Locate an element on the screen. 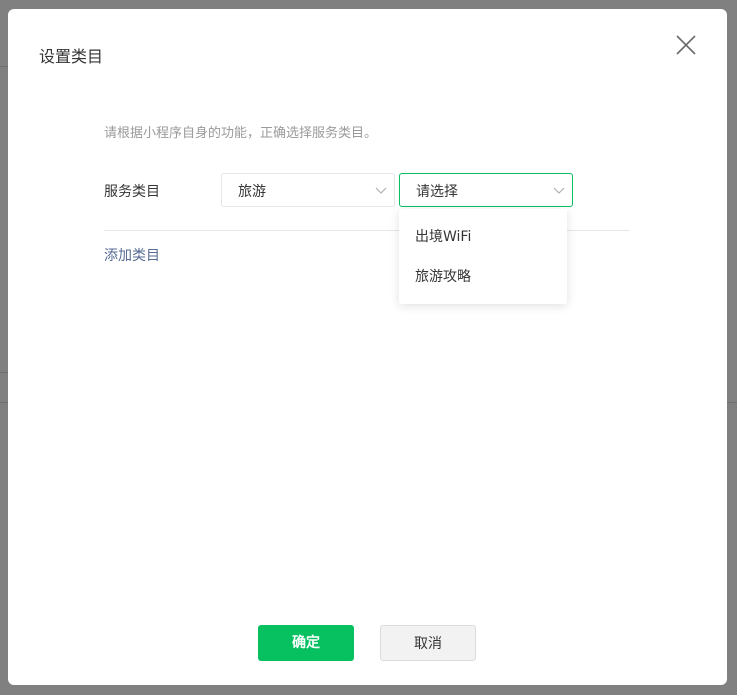  dialog-title: 设置类目 is located at coordinates (71, 56).